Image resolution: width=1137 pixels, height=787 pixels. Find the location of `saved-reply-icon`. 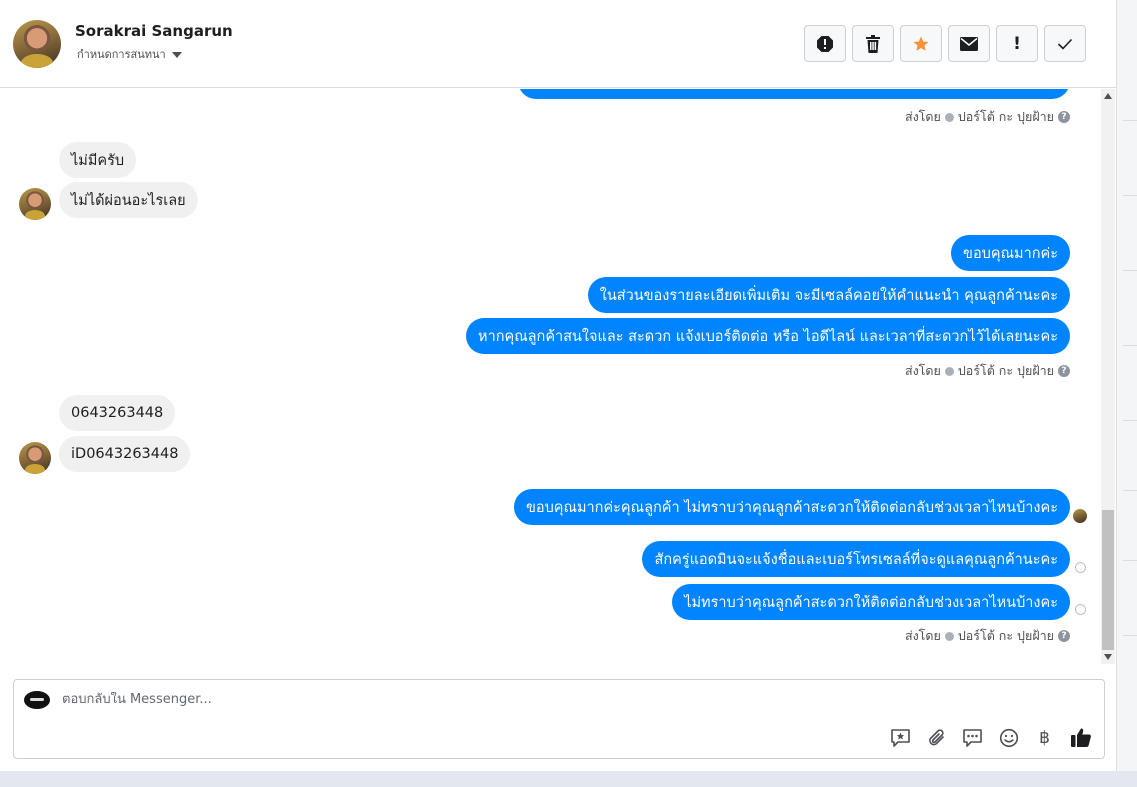

saved-reply-icon is located at coordinates (900, 737).